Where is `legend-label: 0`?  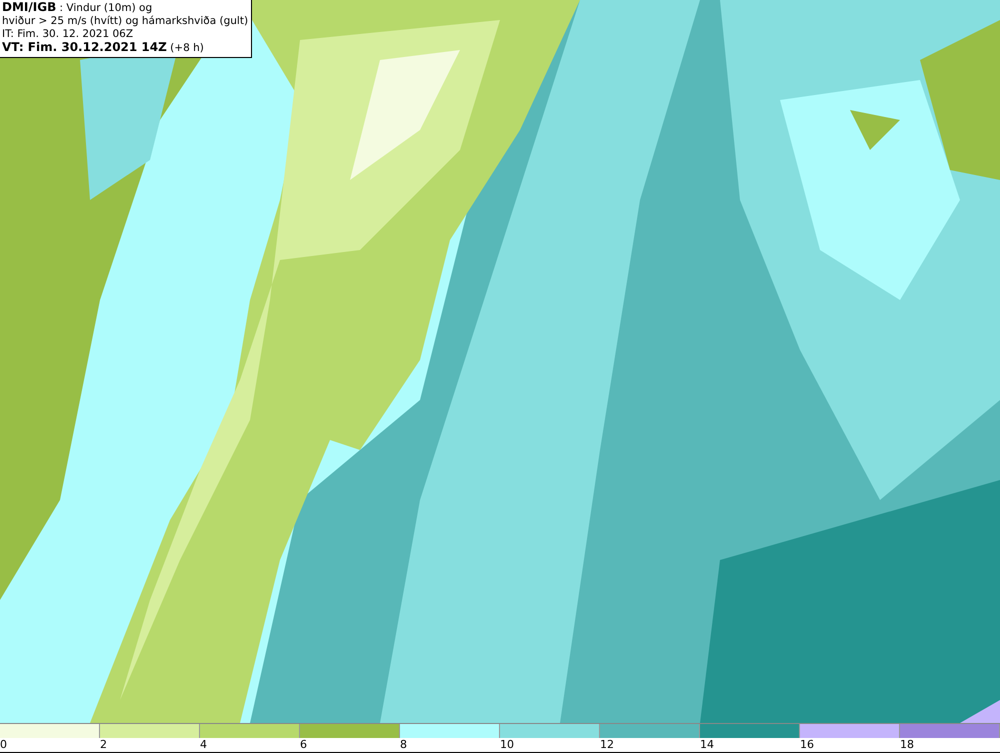
legend-label: 0 is located at coordinates (3, 745).